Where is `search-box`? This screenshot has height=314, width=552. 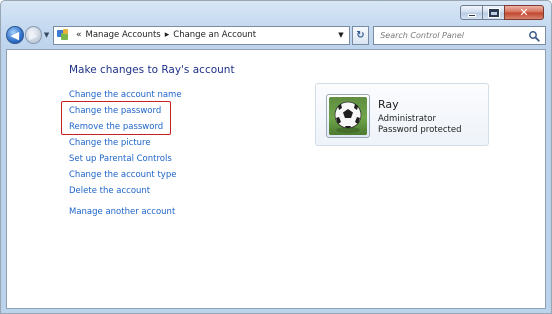 search-box is located at coordinates (460, 35).